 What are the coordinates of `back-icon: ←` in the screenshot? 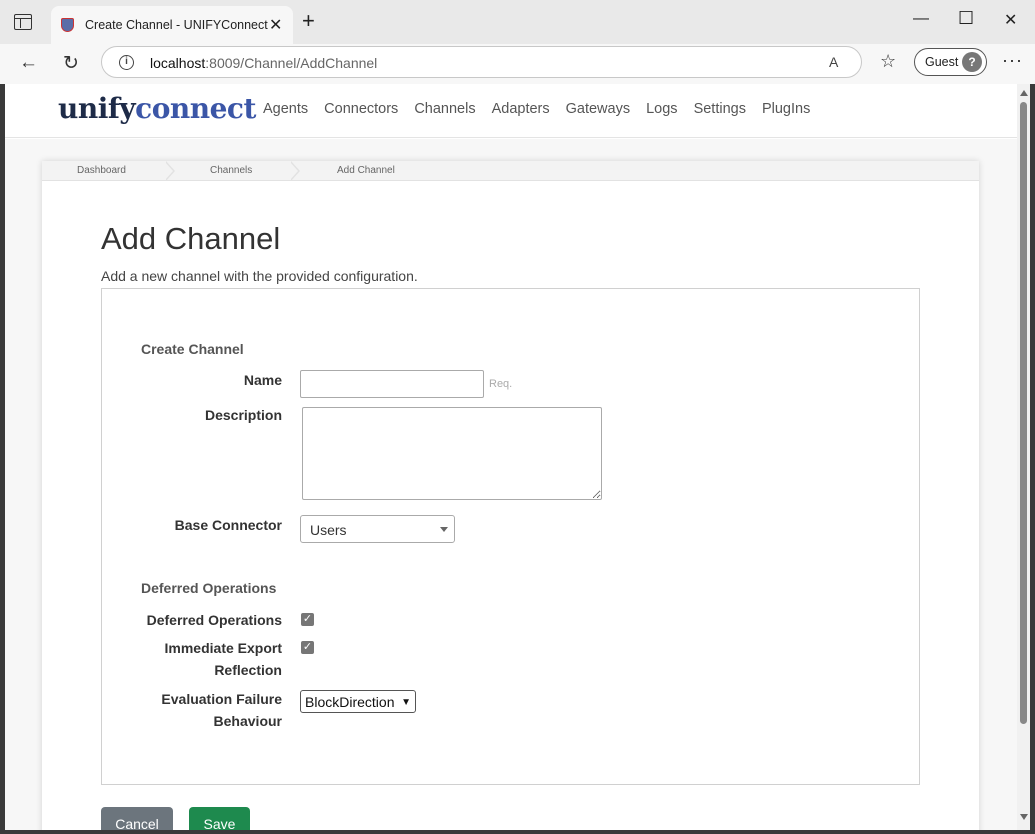 It's located at (28, 63).